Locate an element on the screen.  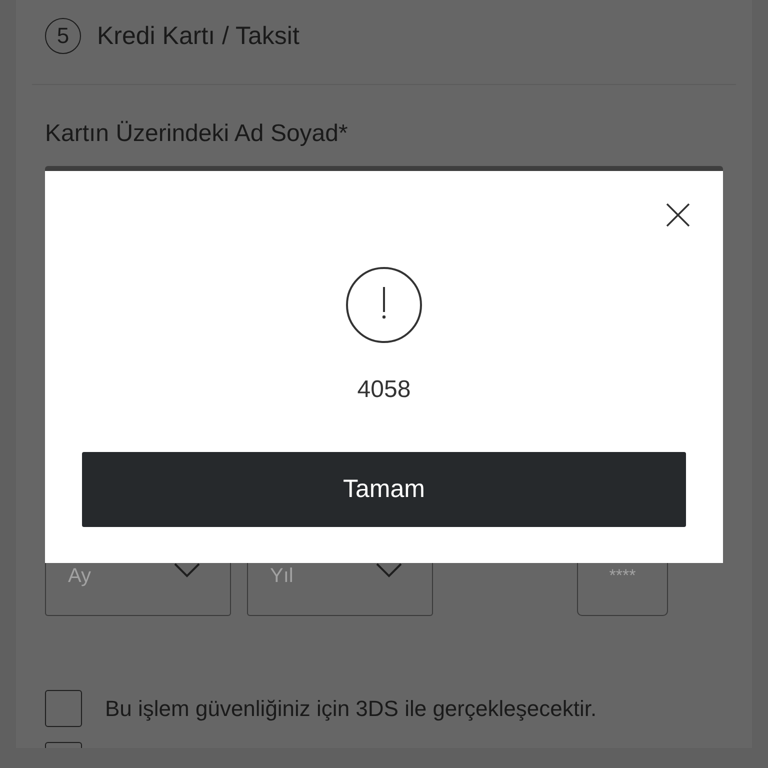
close-icon is located at coordinates (678, 215).